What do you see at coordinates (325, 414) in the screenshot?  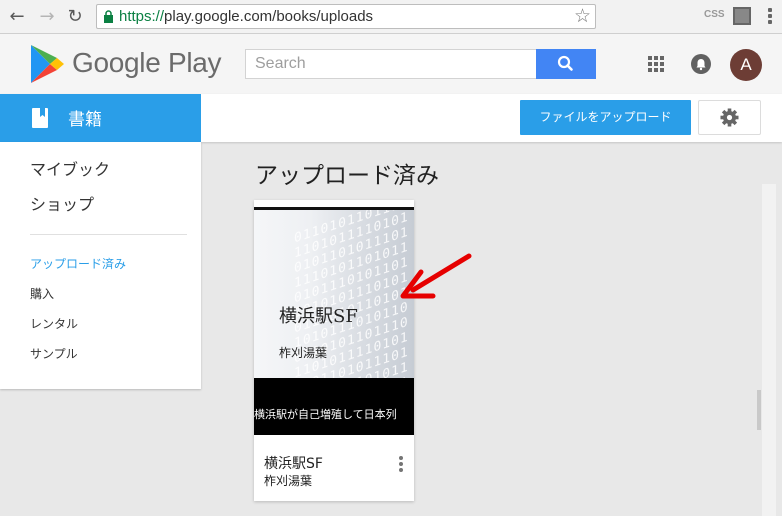 I see `cover-blurb: 横浜駅が自己増殖して日本列` at bounding box center [325, 414].